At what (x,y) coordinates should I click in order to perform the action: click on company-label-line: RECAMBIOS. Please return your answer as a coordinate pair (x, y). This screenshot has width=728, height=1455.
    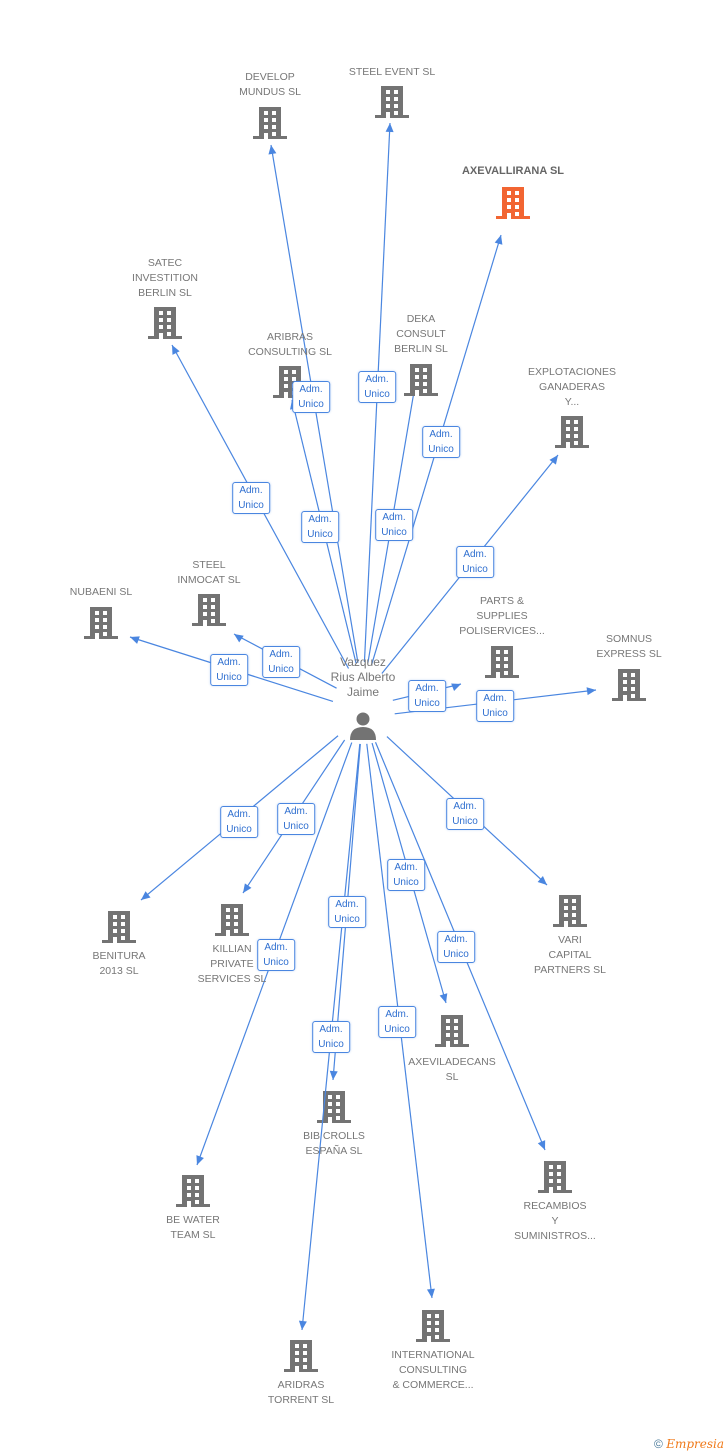
    Looking at the image, I should click on (555, 1206).